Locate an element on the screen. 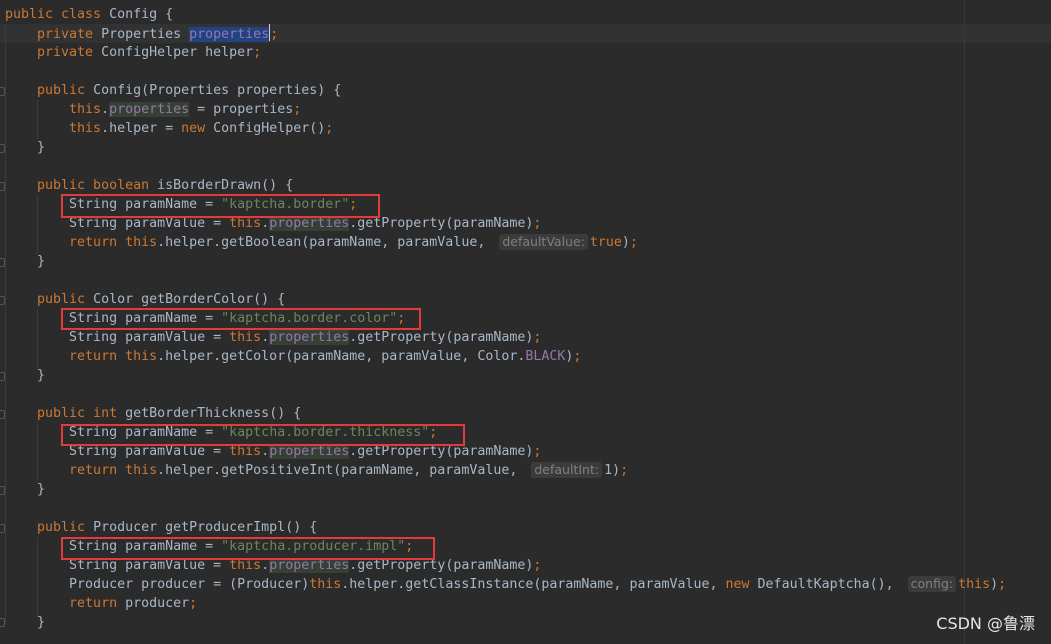  code-line: private Properties properties; is located at coordinates (141, 33).